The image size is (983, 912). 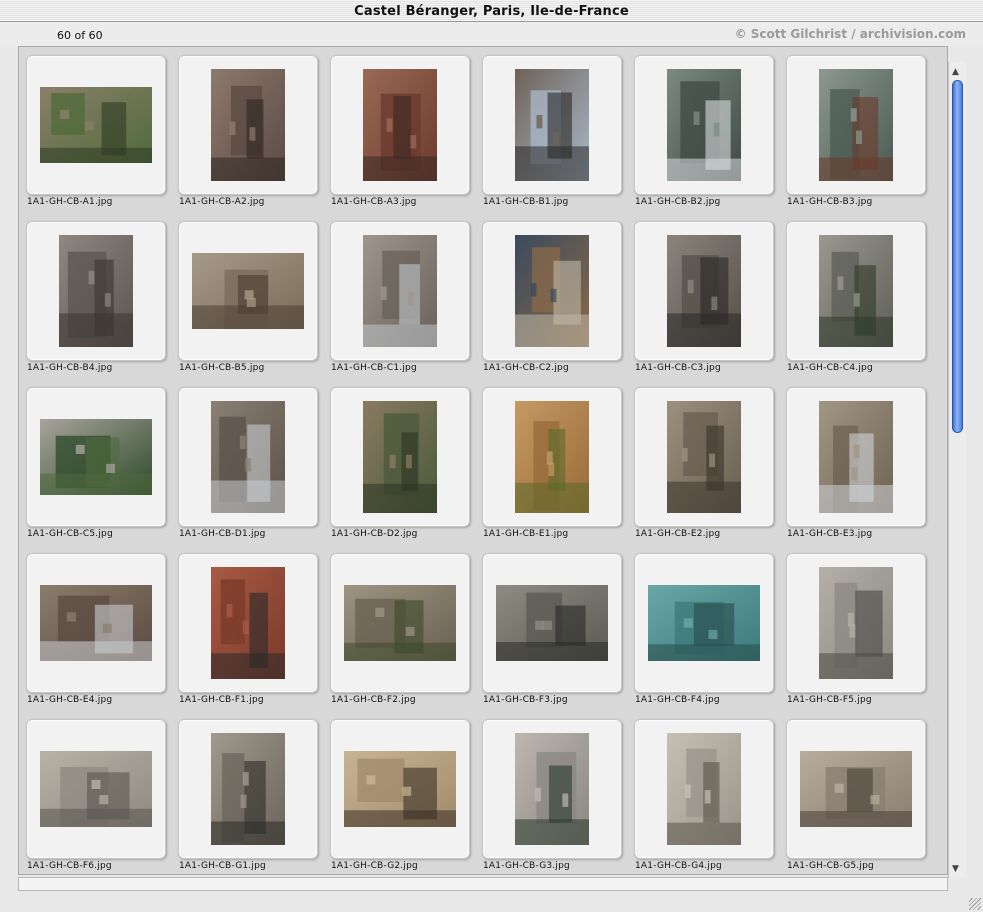 What do you see at coordinates (830, 866) in the screenshot?
I see `thumbnail-filename: 1A1-GH-CB-G5.jpg` at bounding box center [830, 866].